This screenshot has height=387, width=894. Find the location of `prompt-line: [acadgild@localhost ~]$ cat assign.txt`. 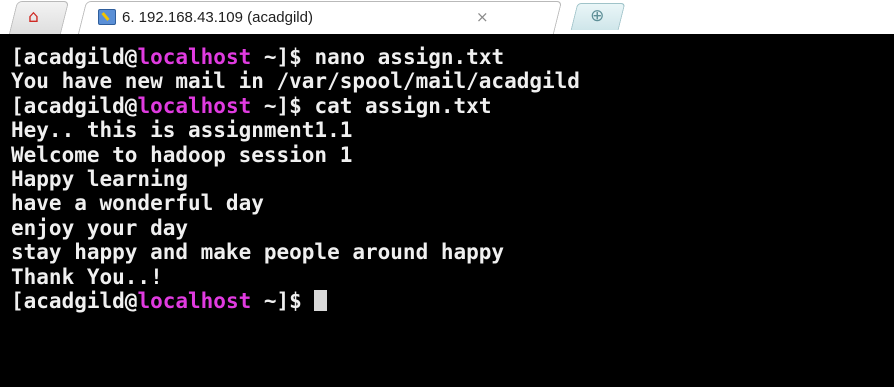

prompt-line: [acadgild@localhost ~]$ cat assign.txt is located at coordinates (452, 106).